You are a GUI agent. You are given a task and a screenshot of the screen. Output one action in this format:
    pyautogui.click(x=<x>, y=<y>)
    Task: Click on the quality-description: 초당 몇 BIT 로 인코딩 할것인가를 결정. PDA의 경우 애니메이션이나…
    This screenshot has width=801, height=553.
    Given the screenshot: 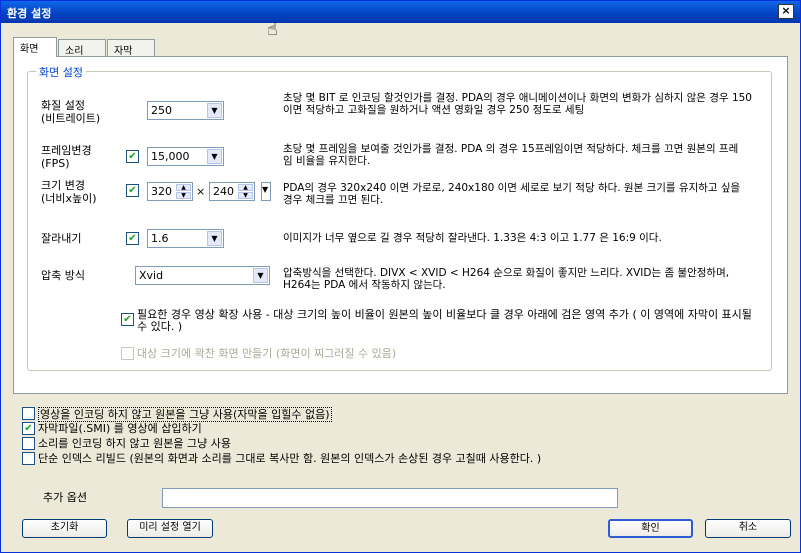 What is the action you would take?
    pyautogui.click(x=517, y=104)
    